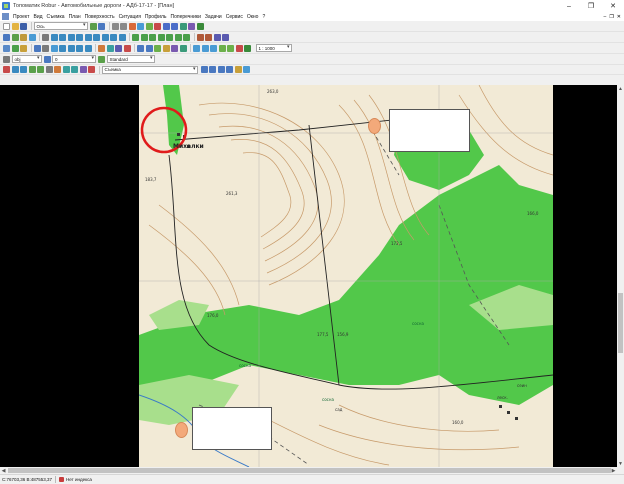 The image size is (624, 484). I want to click on polyline-icon, so click(71, 37).